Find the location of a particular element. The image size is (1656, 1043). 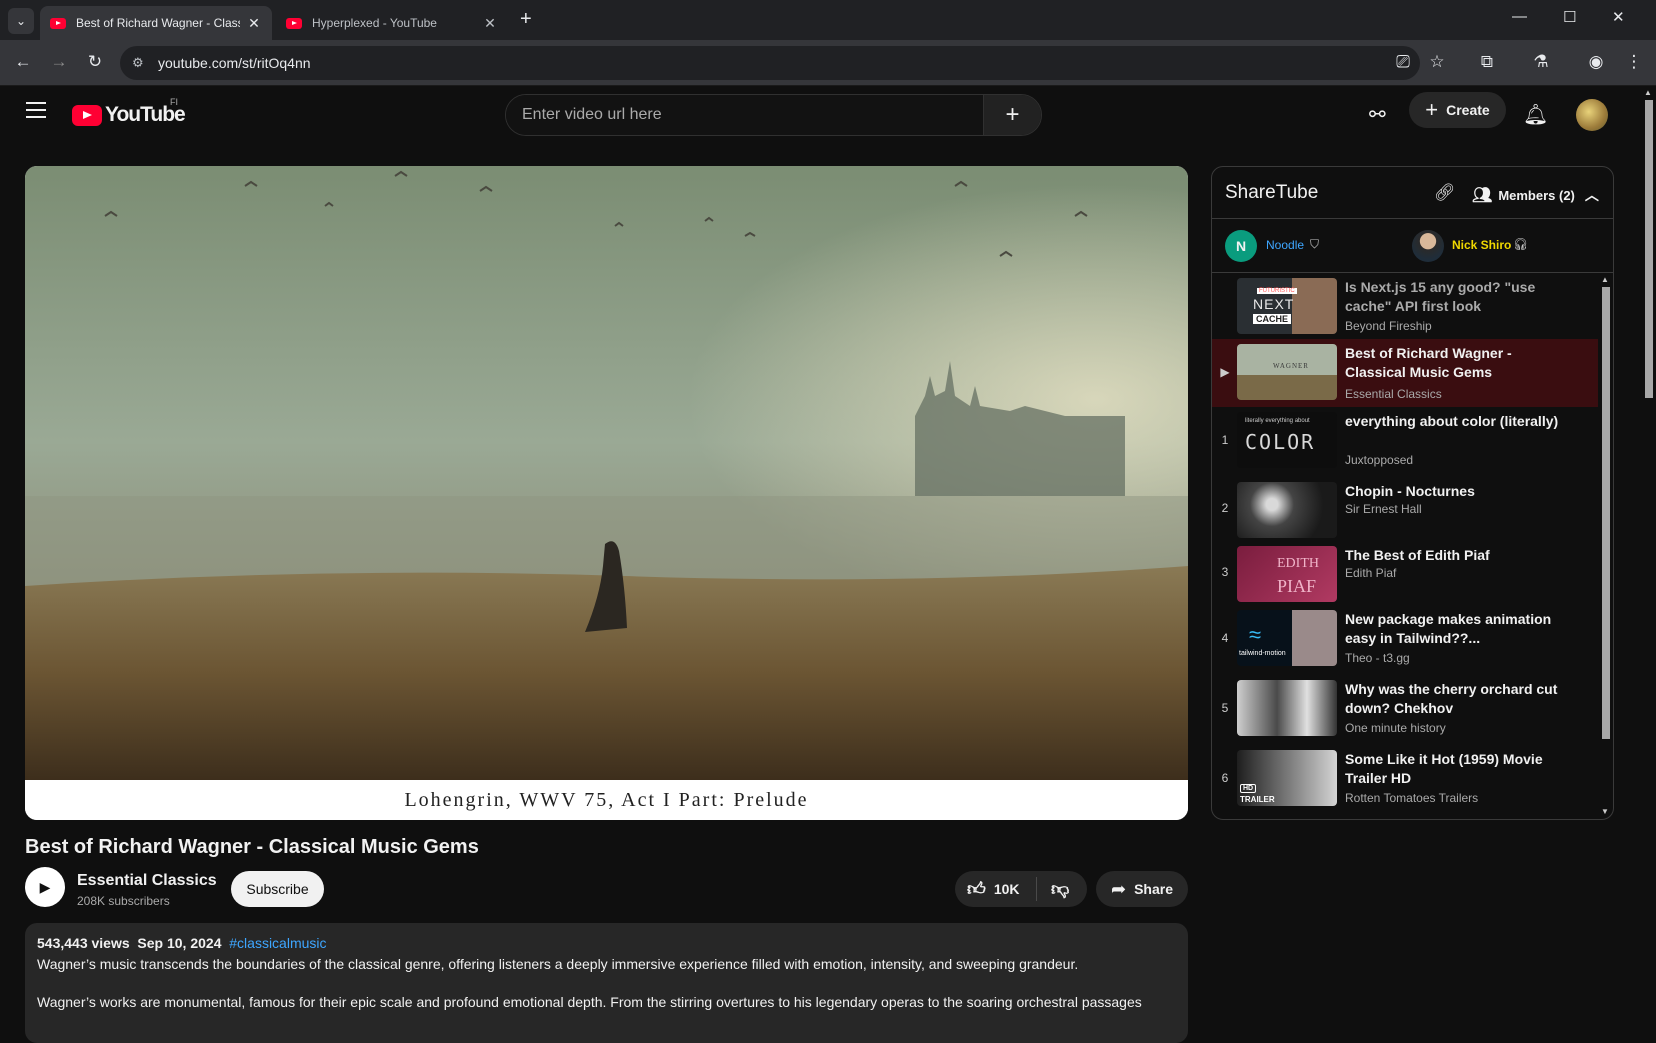

close-window-icon: ✕ is located at coordinates (1618, 17).